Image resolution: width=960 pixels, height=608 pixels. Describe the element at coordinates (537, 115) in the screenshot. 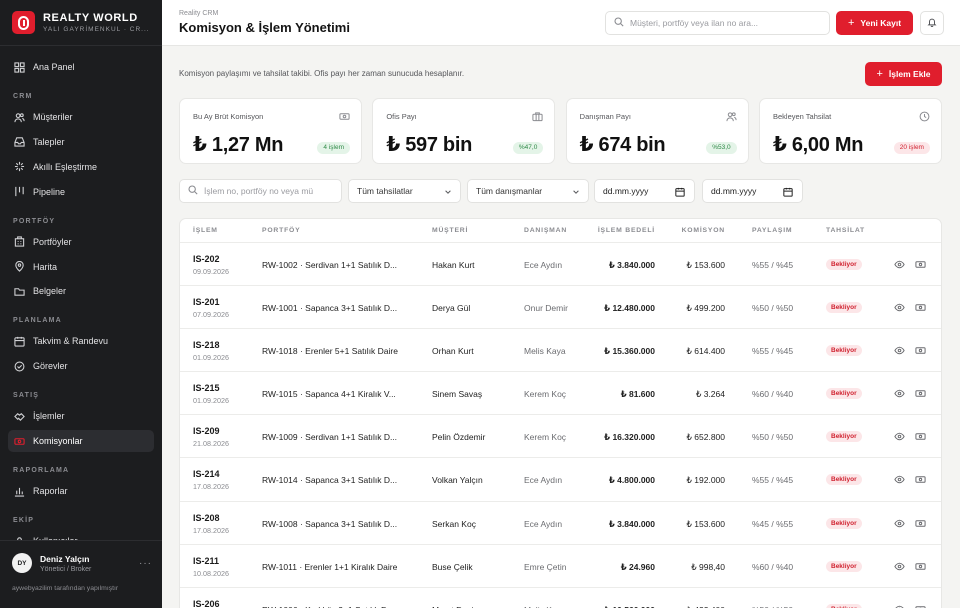

I see `briefcase-icon` at that location.